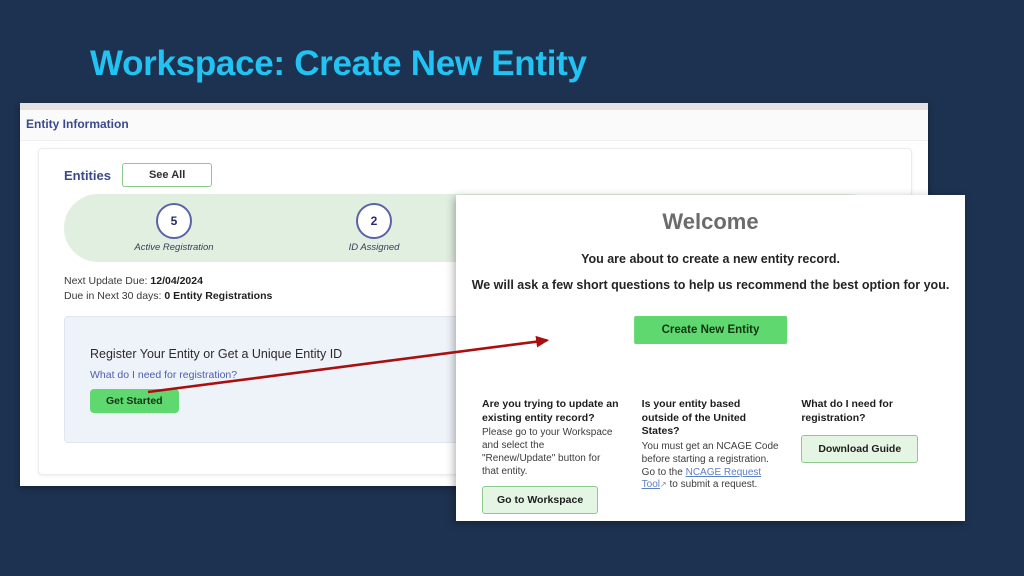  Describe the element at coordinates (710, 221) in the screenshot. I see `welcome-dialog-title: Welcome` at that location.